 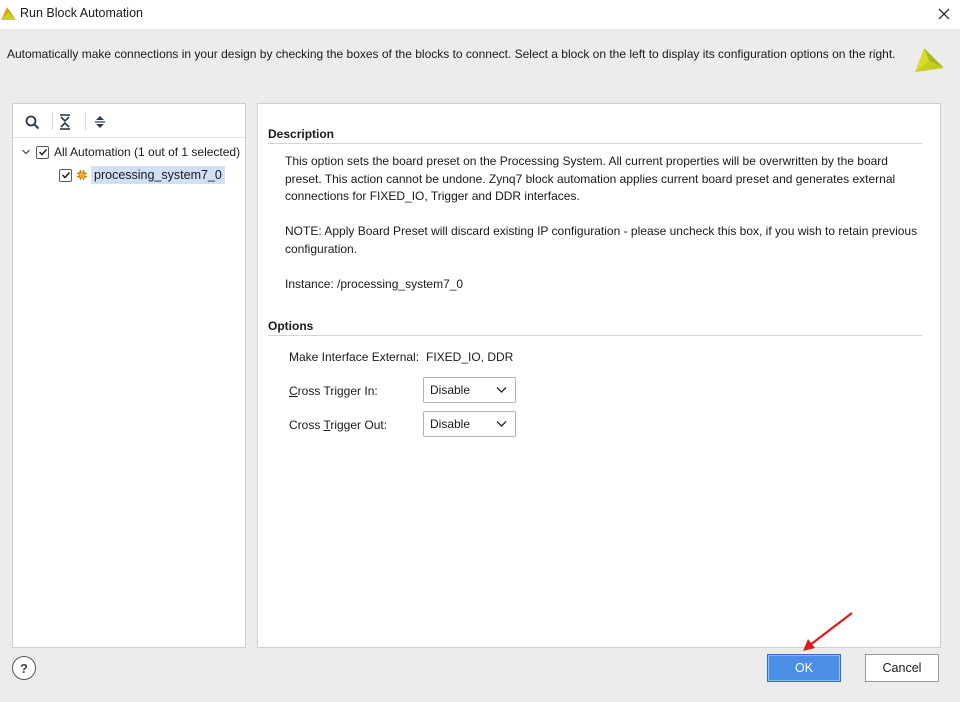 I want to click on search-icon, so click(x=32, y=122).